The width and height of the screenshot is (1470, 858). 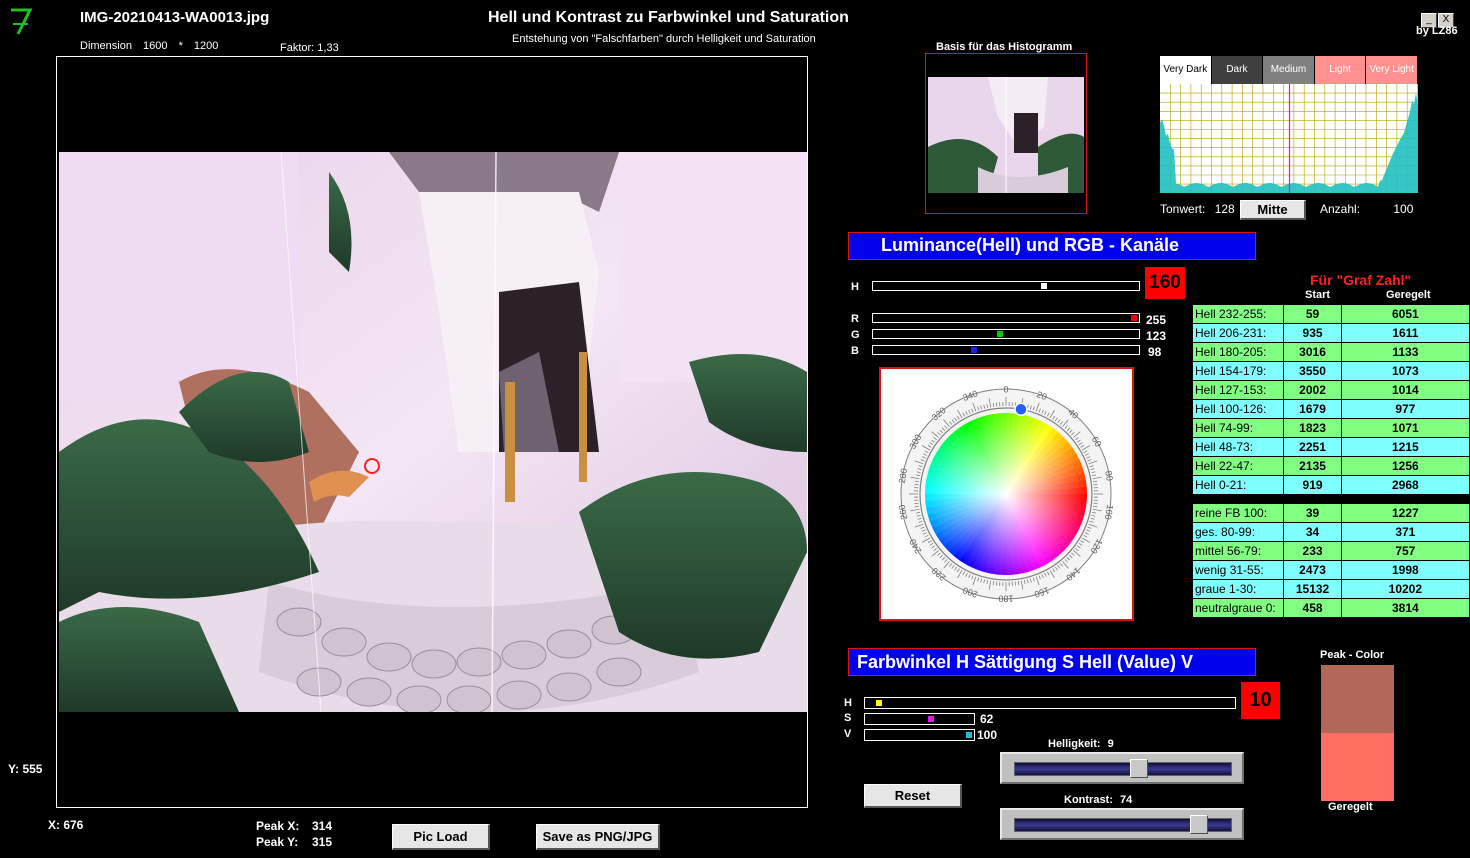 What do you see at coordinates (1312, 551) in the screenshot?
I see `graf-cell-start: 233` at bounding box center [1312, 551].